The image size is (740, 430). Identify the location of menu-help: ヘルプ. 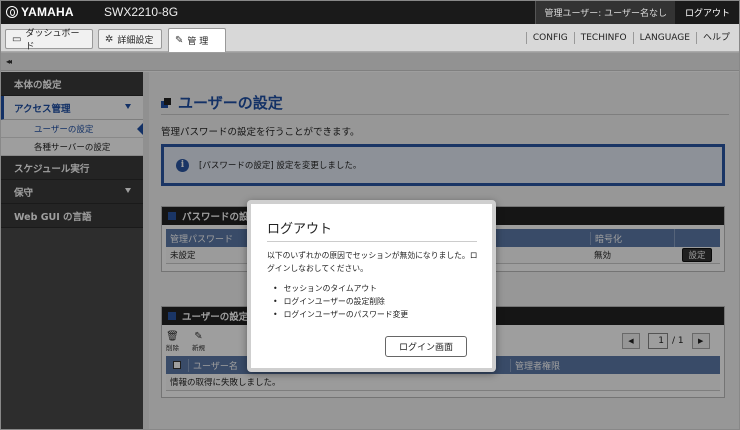
(717, 38).